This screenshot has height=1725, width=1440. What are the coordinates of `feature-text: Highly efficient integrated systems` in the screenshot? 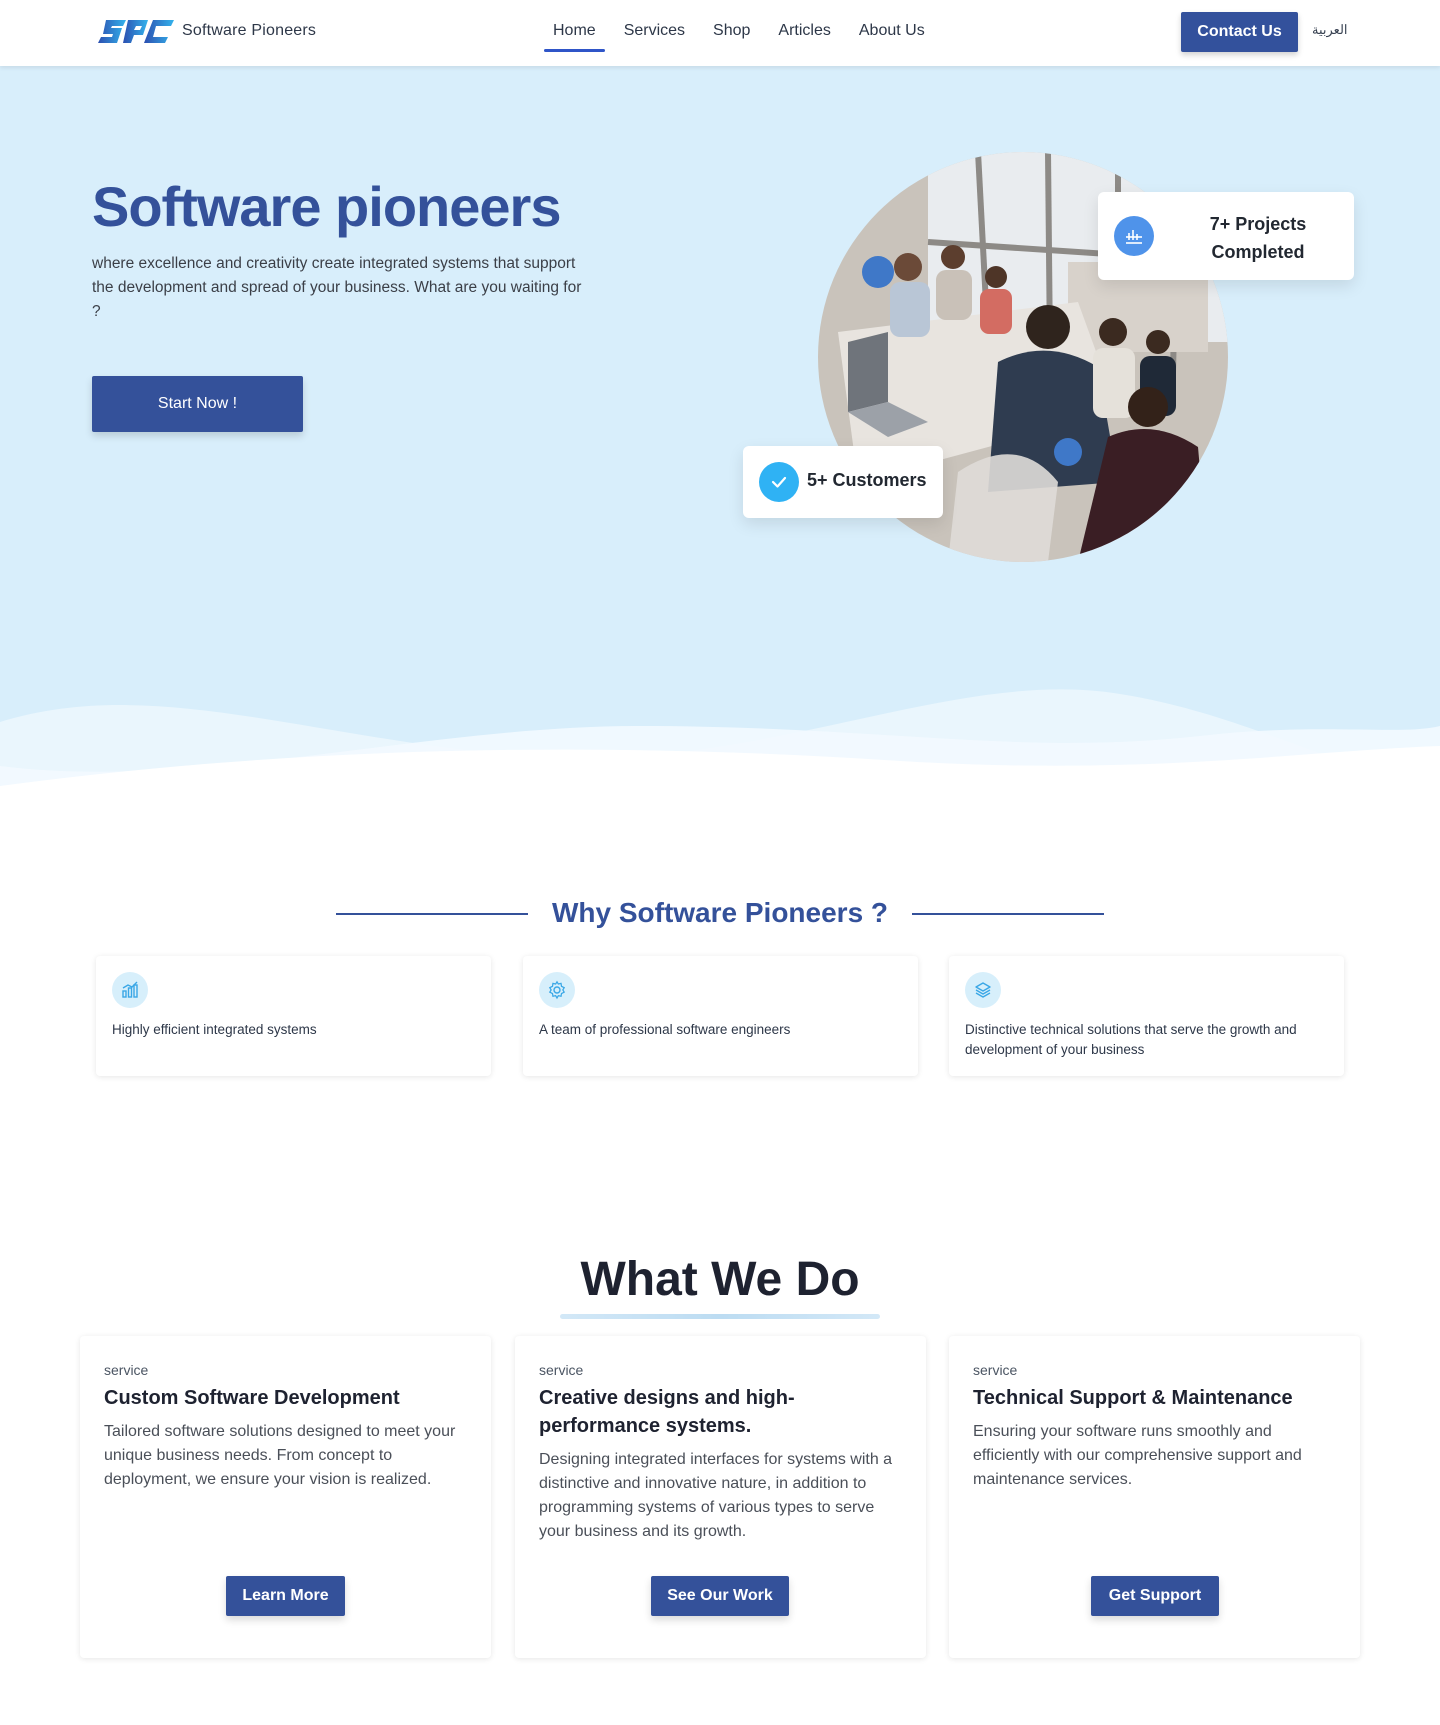 It's located at (214, 1029).